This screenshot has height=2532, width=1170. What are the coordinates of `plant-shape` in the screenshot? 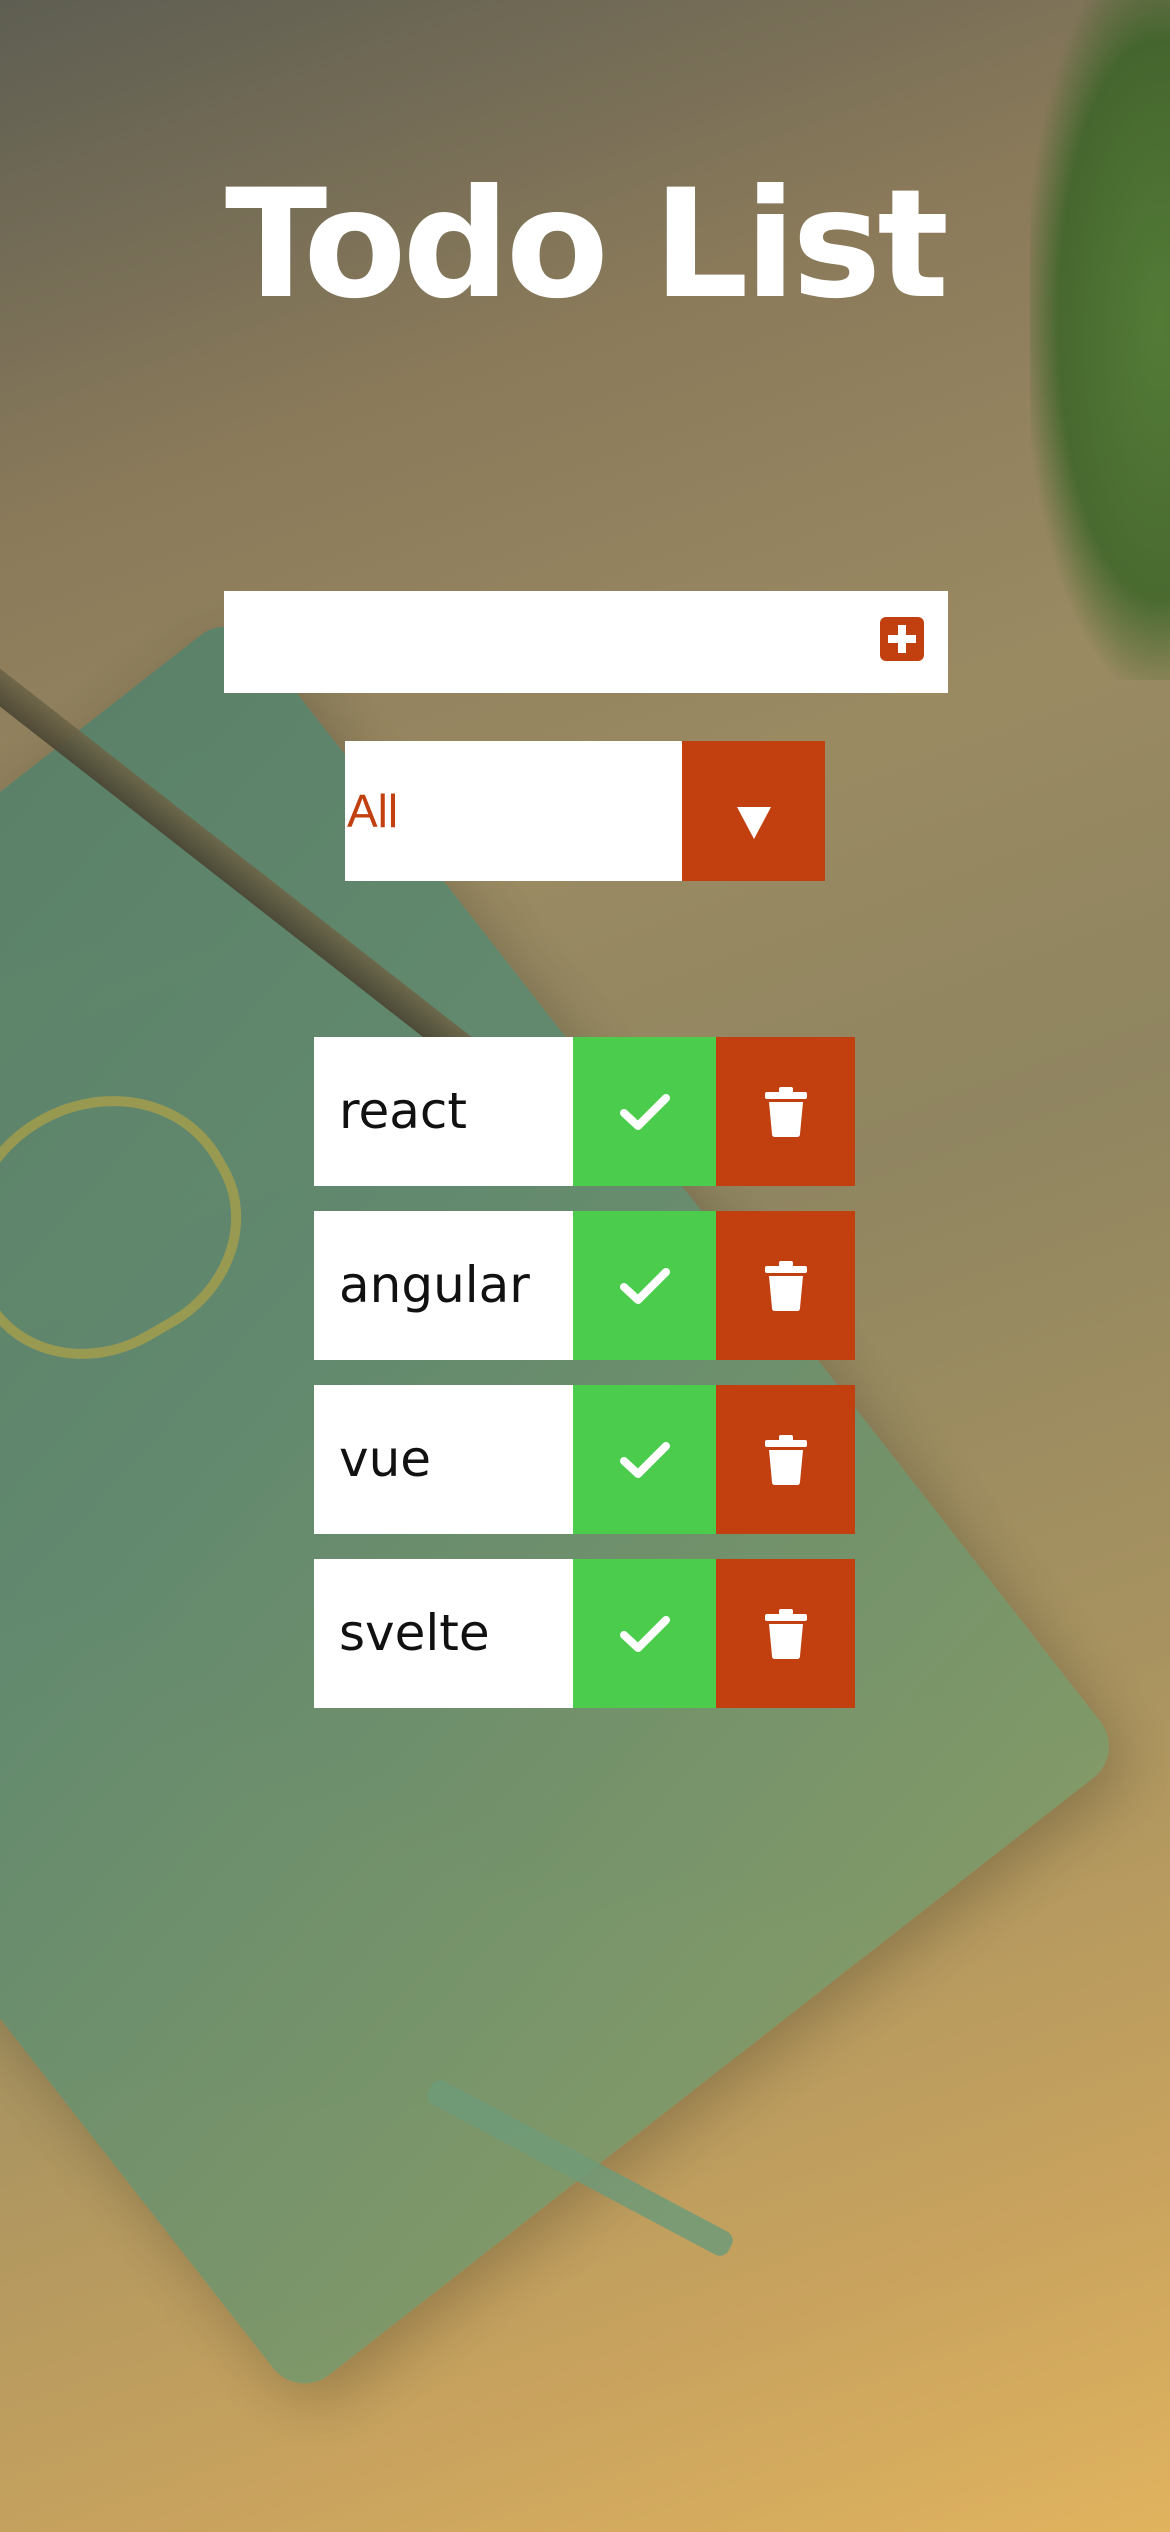 It's located at (1100, 340).